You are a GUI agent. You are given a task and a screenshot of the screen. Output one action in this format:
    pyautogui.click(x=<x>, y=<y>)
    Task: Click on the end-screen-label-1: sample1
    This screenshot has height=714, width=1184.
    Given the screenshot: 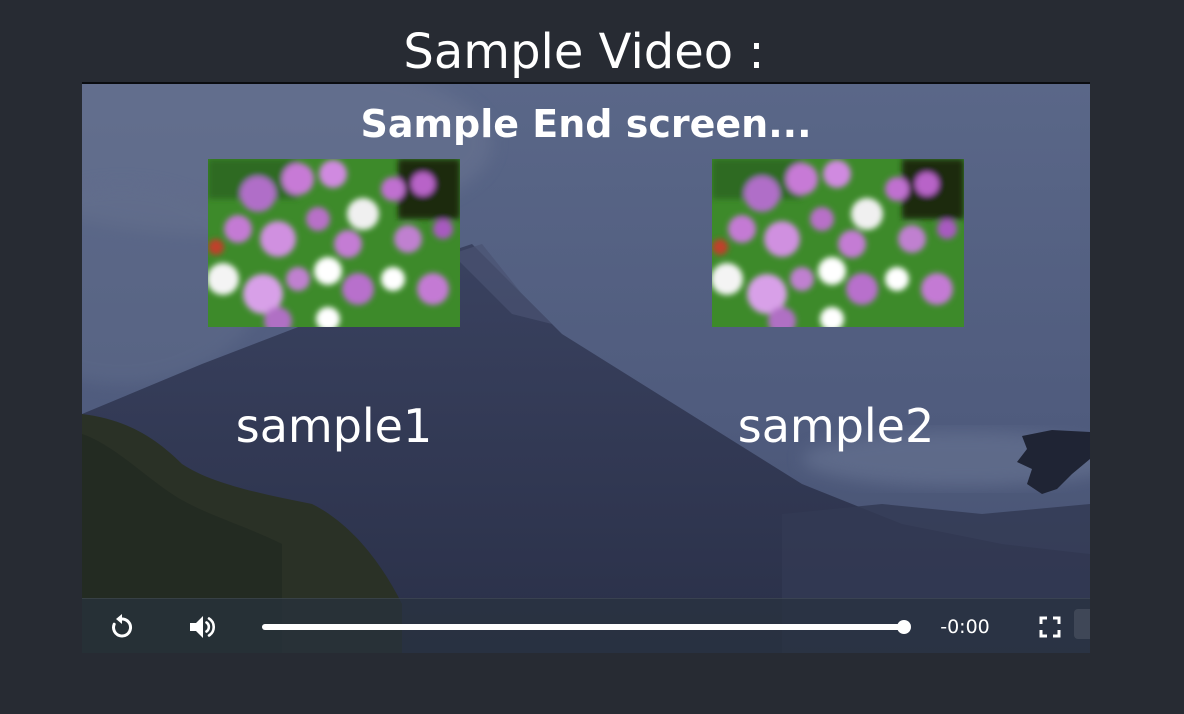 What is the action you would take?
    pyautogui.click(x=334, y=426)
    